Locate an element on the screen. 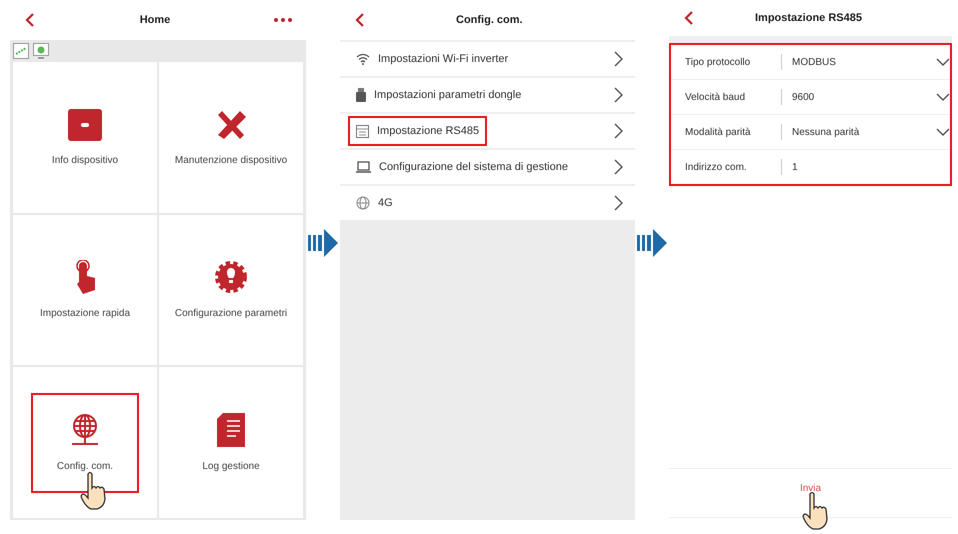 The height and width of the screenshot is (534, 958). menu-tile: Log gestione is located at coordinates (231, 442).